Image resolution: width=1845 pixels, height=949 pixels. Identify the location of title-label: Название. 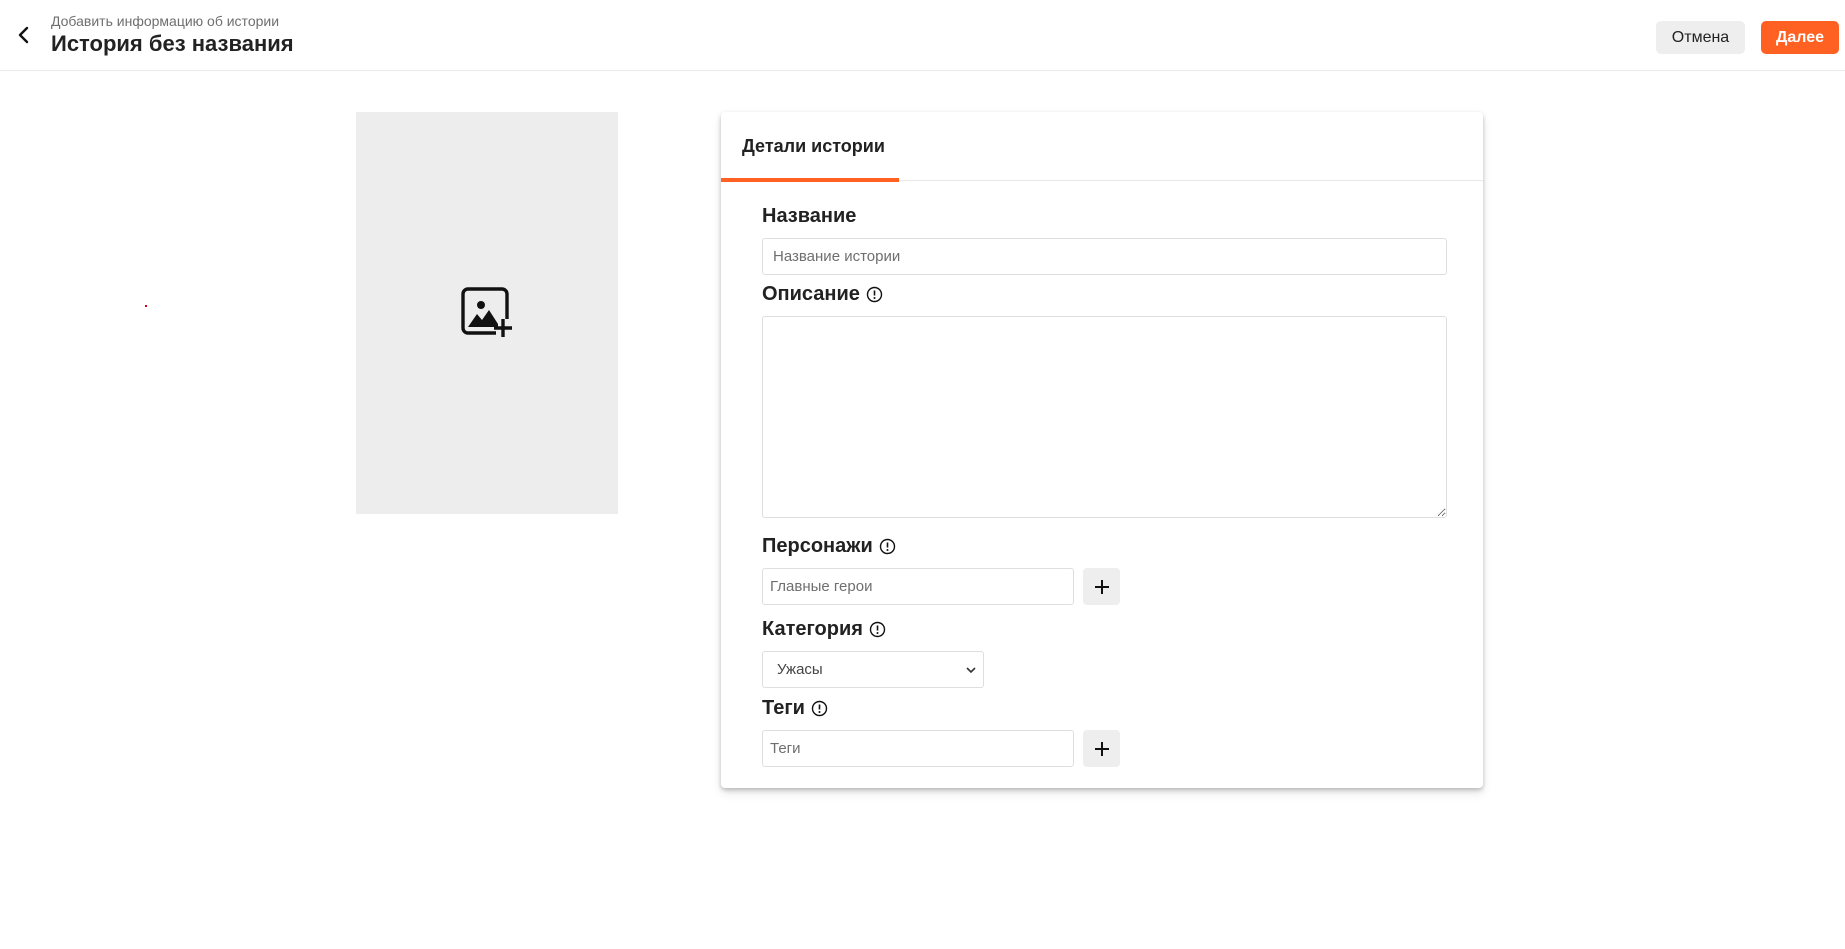
(809, 216).